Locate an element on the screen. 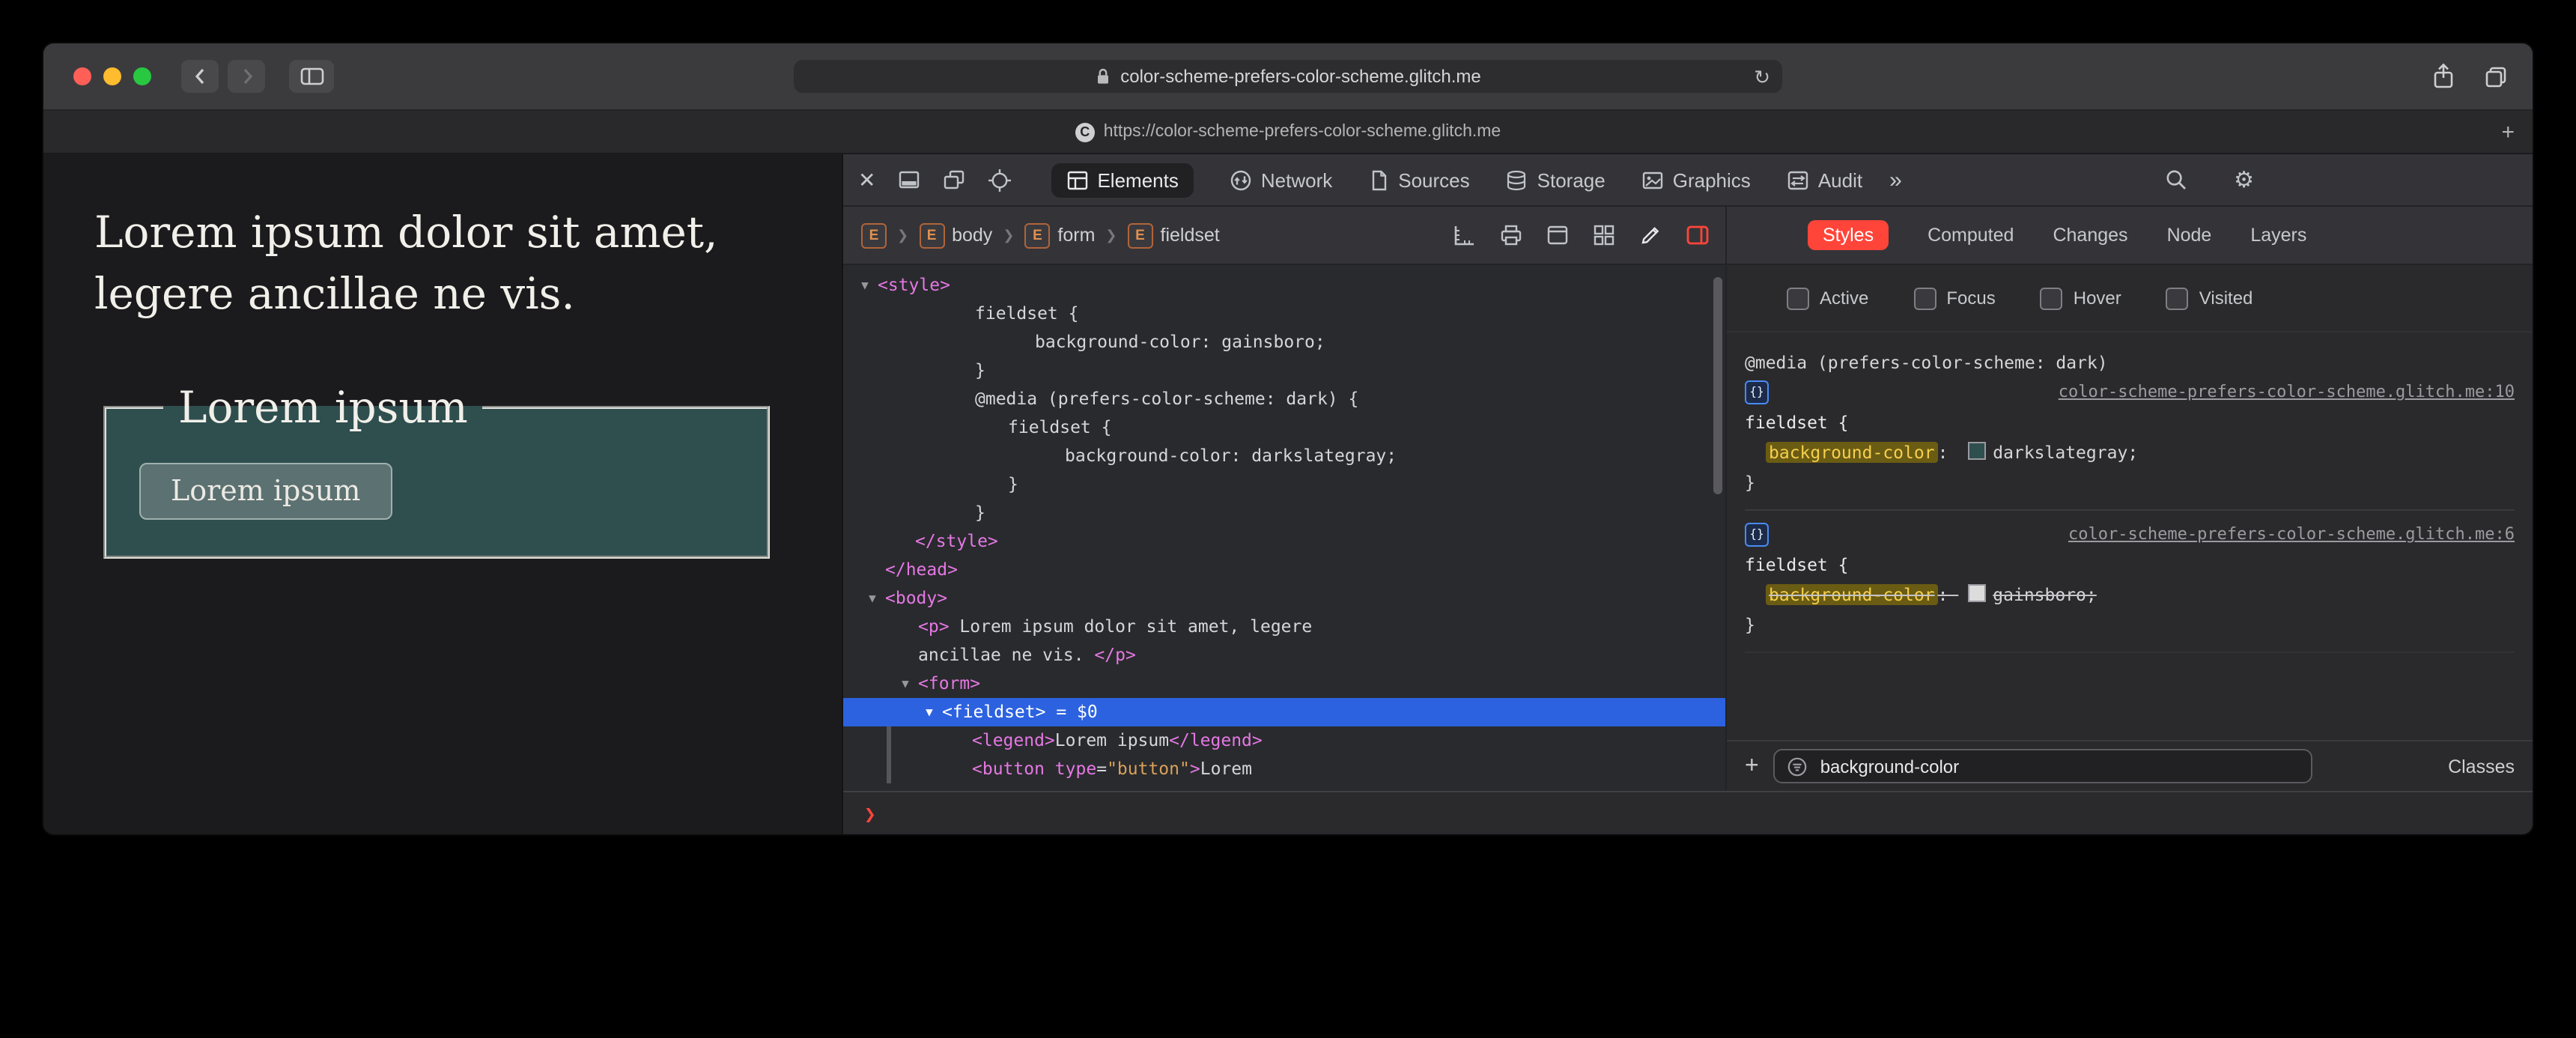  edit-button is located at coordinates (1650, 235).